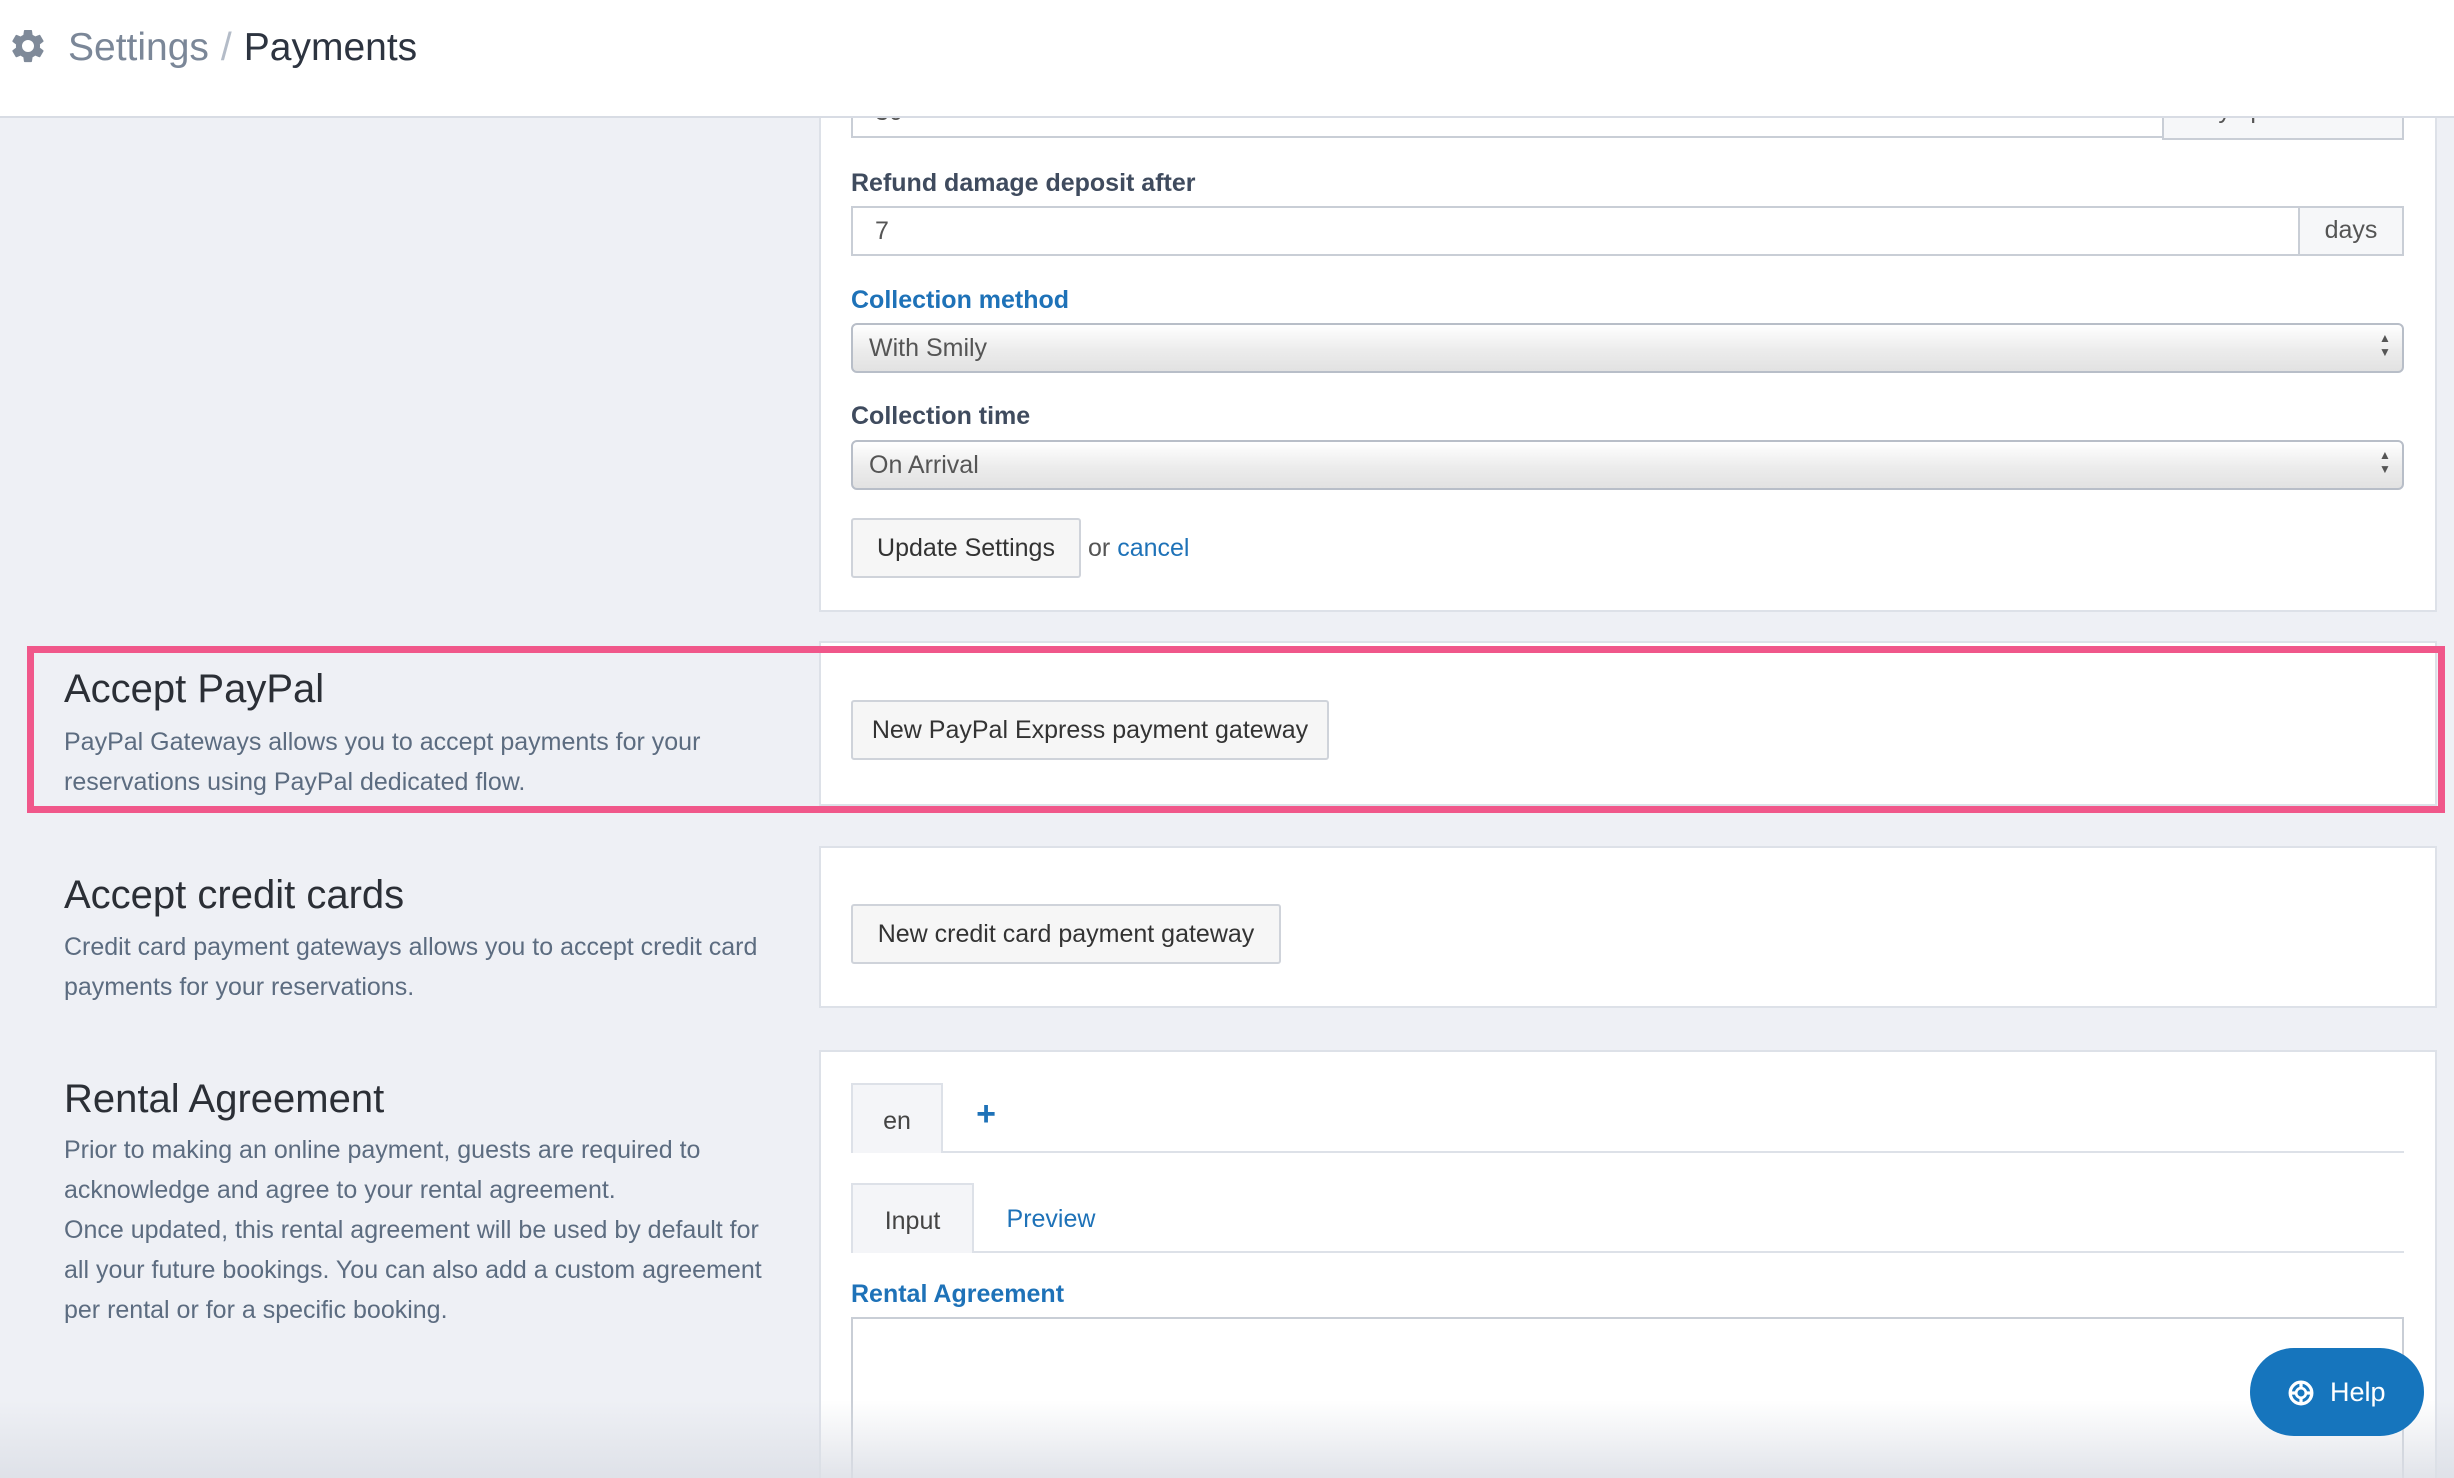 The image size is (2454, 1478). I want to click on page-title: Payments, so click(330, 47).